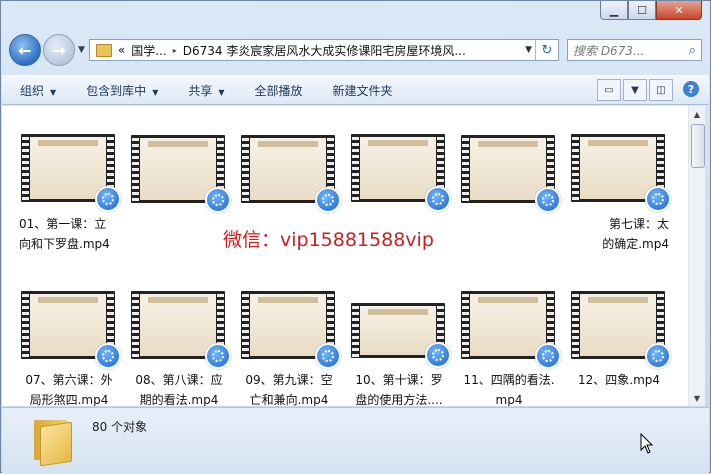 This screenshot has width=711, height=474. I want to click on address-dropdown-icon: ▼, so click(528, 50).